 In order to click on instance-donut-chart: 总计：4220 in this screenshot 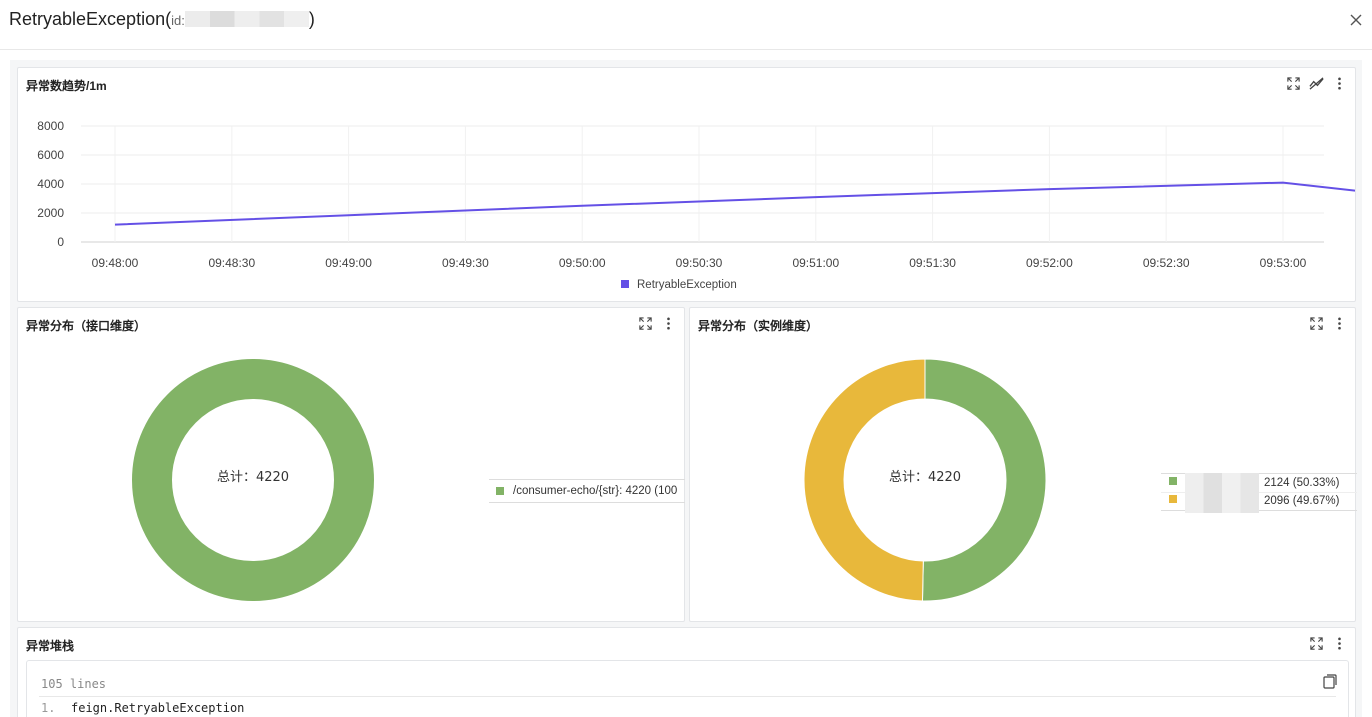, I will do `click(925, 480)`.